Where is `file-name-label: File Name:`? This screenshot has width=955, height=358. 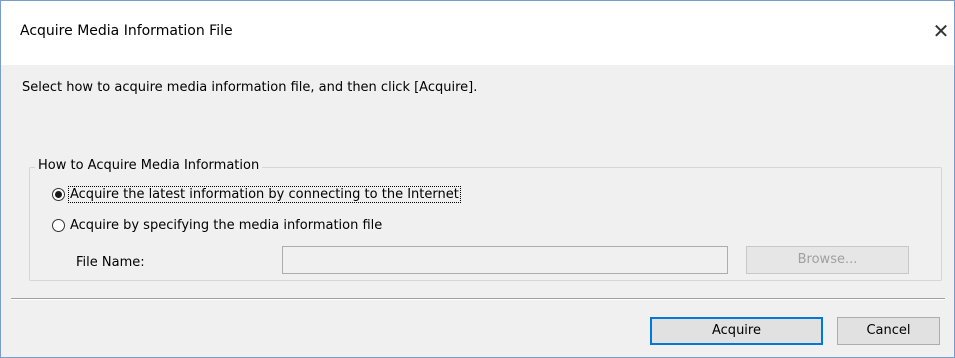 file-name-label: File Name: is located at coordinates (110, 262).